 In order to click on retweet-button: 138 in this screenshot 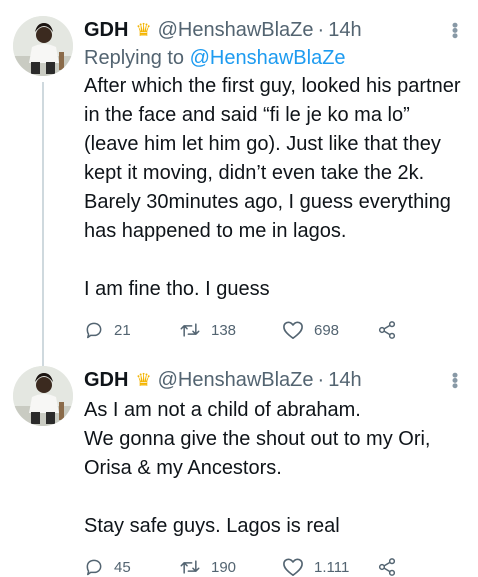, I will do `click(230, 330)`.